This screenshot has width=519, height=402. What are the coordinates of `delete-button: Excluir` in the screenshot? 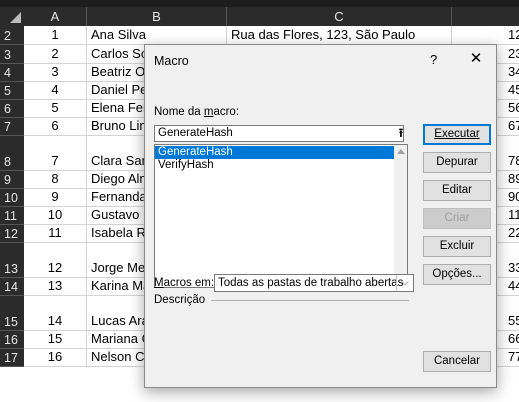 It's located at (457, 246).